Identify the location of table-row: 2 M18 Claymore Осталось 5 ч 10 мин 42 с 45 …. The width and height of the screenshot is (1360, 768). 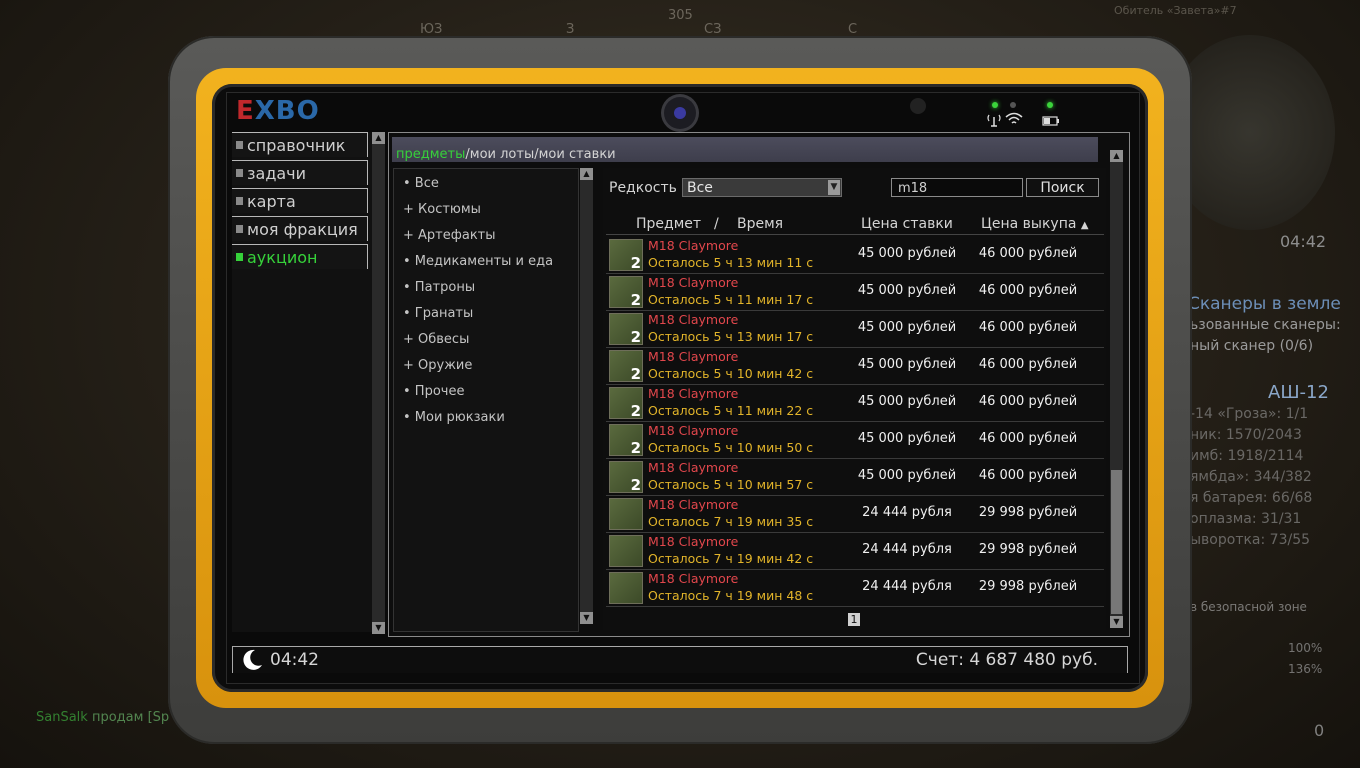
(855, 366).